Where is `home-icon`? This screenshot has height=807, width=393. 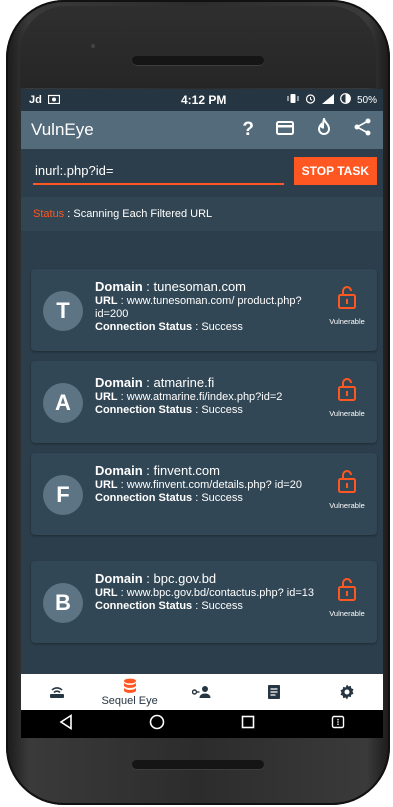
home-icon is located at coordinates (157, 724).